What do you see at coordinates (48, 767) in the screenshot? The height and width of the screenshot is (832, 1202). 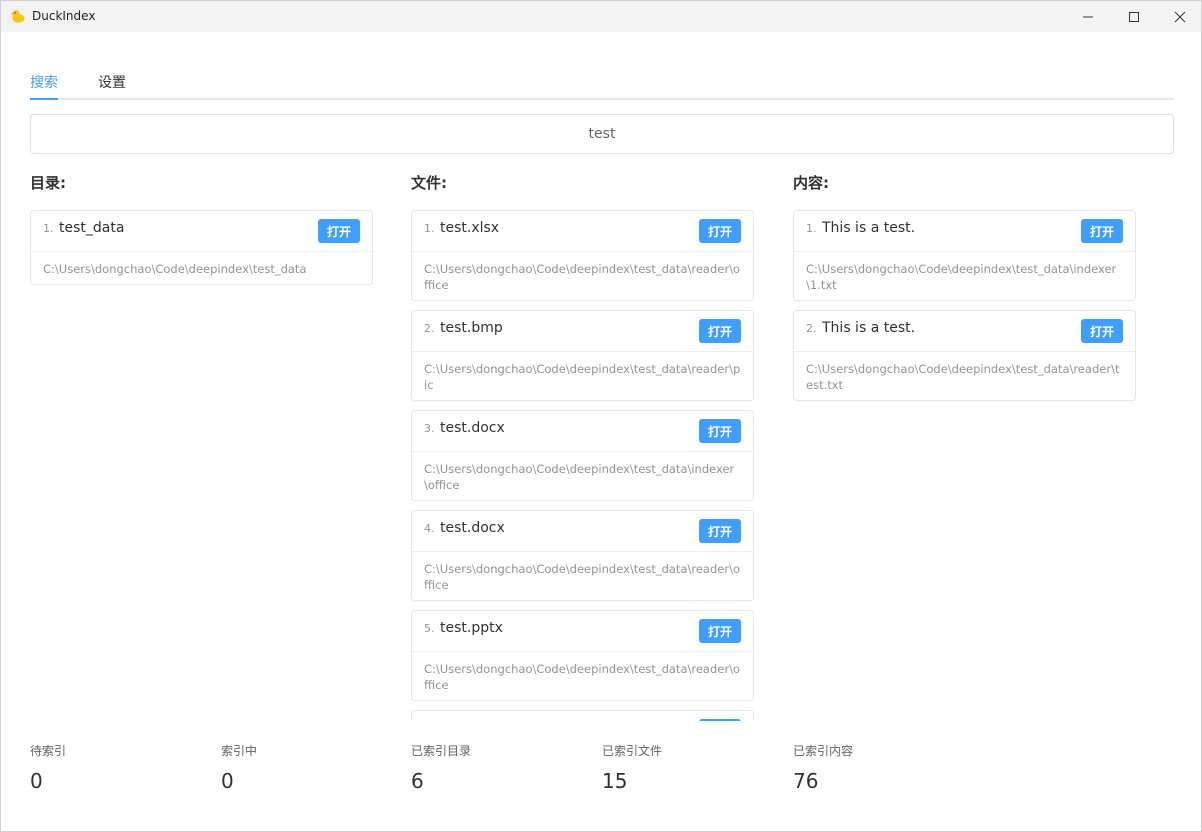 I see `stat-pending: 待索引 0` at bounding box center [48, 767].